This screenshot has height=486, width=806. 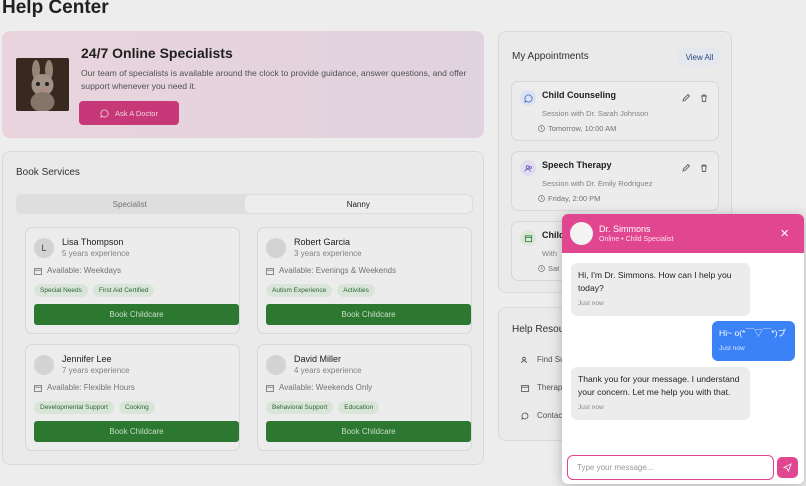 What do you see at coordinates (784, 233) in the screenshot?
I see `close-icon: ✕` at bounding box center [784, 233].